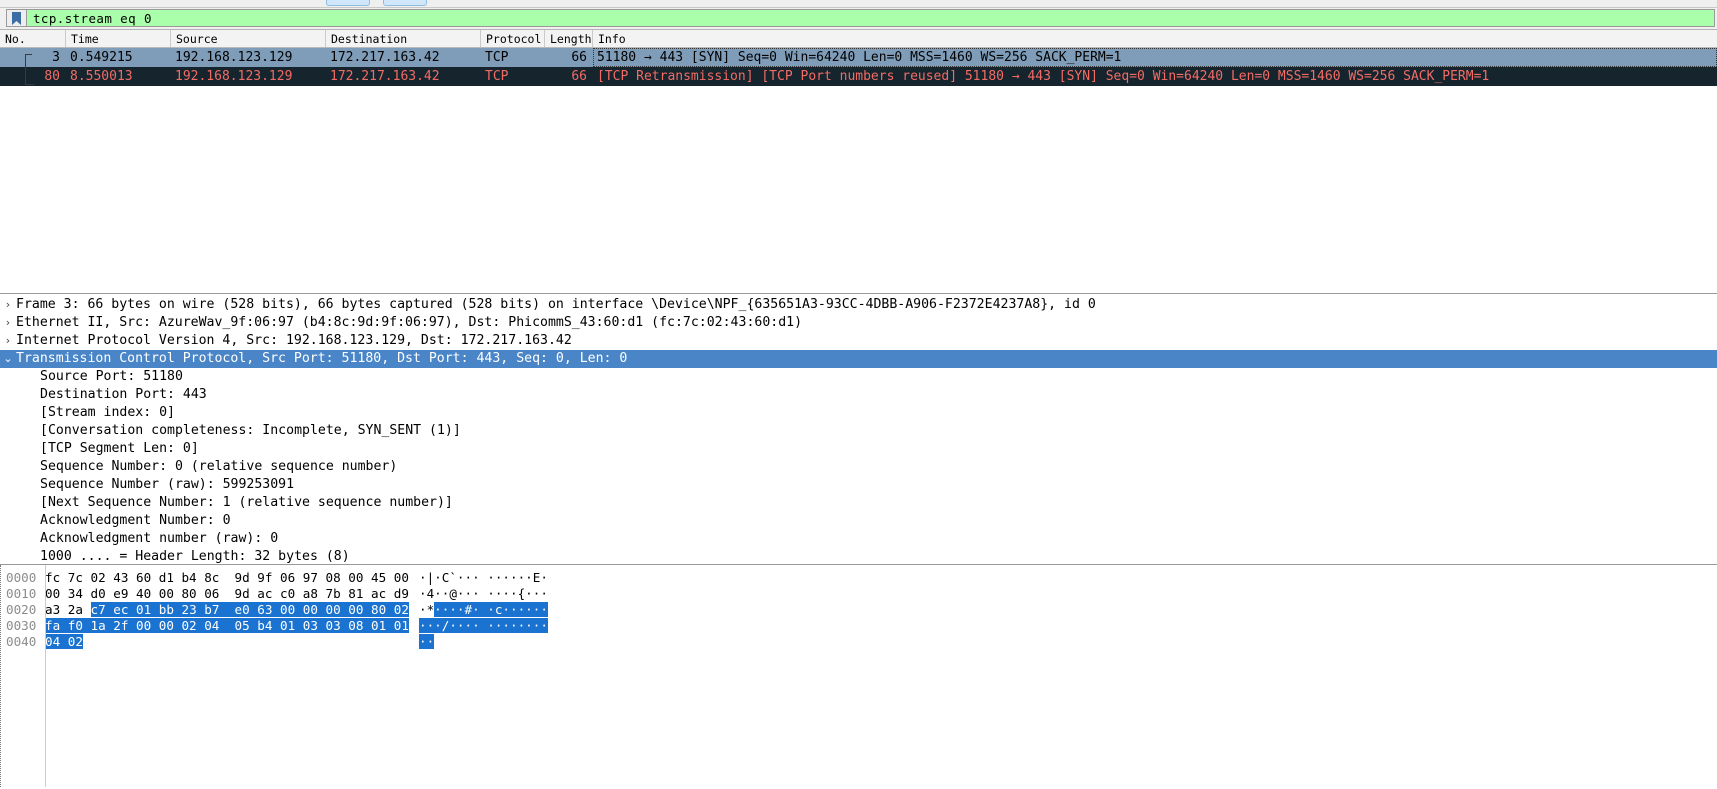 The image size is (1717, 789). What do you see at coordinates (348, 3) in the screenshot?
I see `toolbar-button-stub-a` at bounding box center [348, 3].